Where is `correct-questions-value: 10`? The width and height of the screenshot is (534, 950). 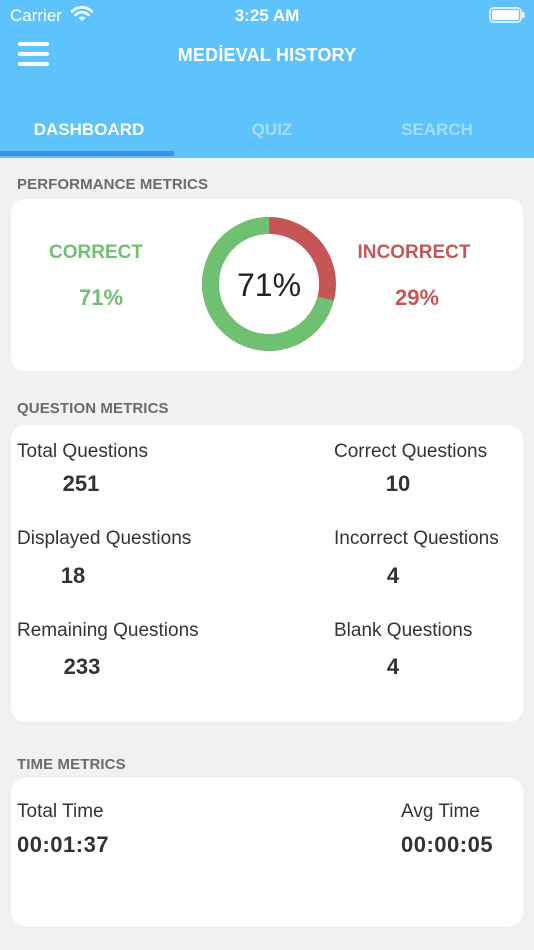
correct-questions-value: 10 is located at coordinates (398, 483).